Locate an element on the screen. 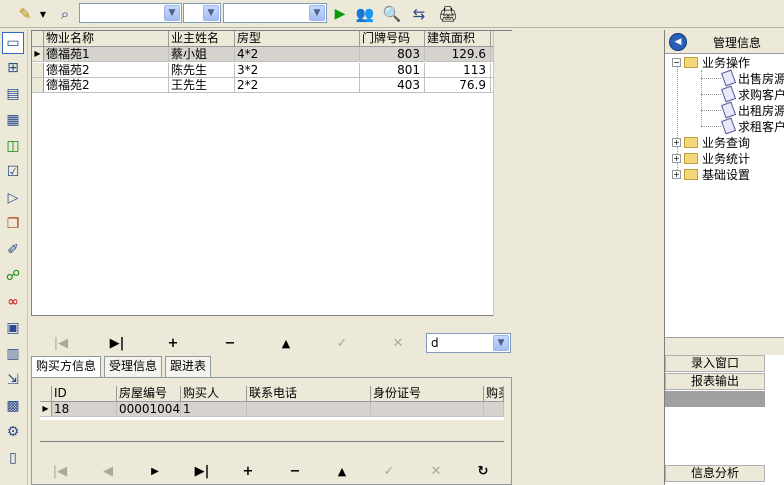  cell-type: 4*2 is located at coordinates (297, 54).